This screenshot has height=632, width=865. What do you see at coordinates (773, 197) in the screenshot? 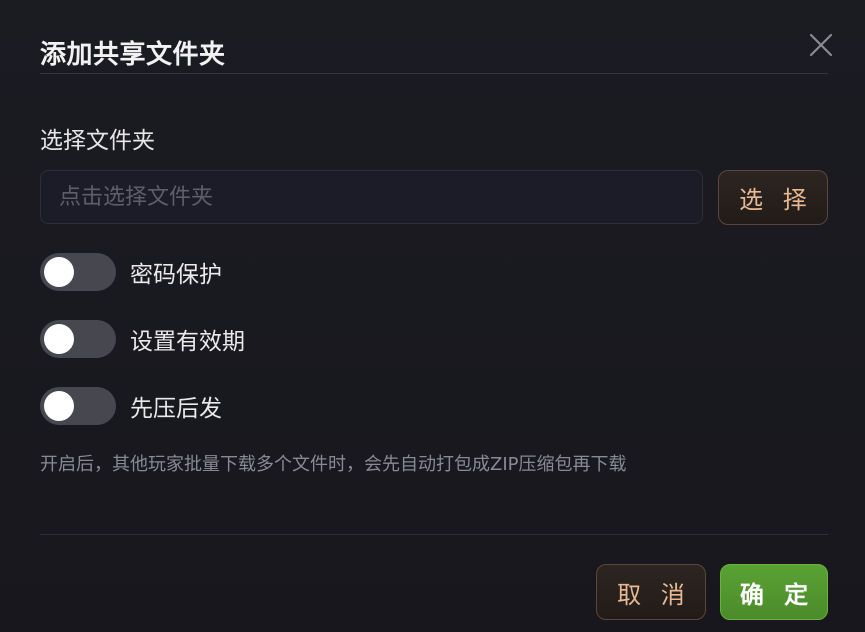
I see `select-folder-button: 选 择` at bounding box center [773, 197].